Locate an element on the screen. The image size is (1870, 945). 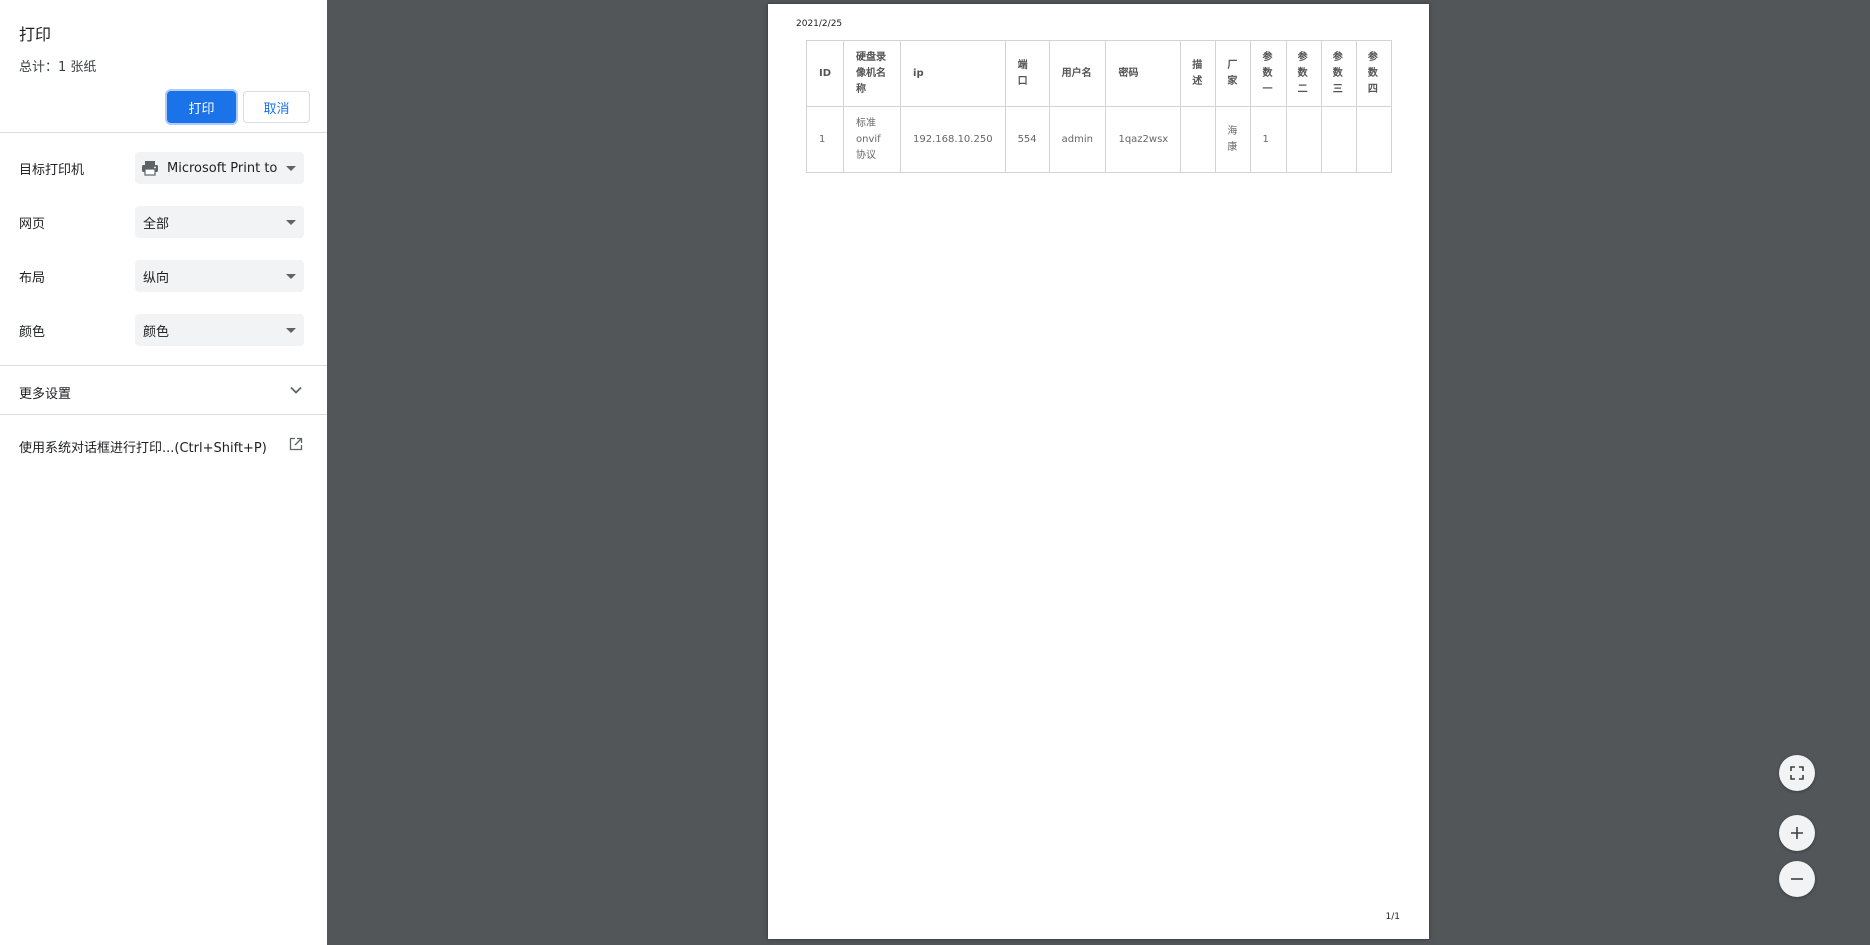
sheet-count-summary: 总计：1 张纸 is located at coordinates (58, 67).